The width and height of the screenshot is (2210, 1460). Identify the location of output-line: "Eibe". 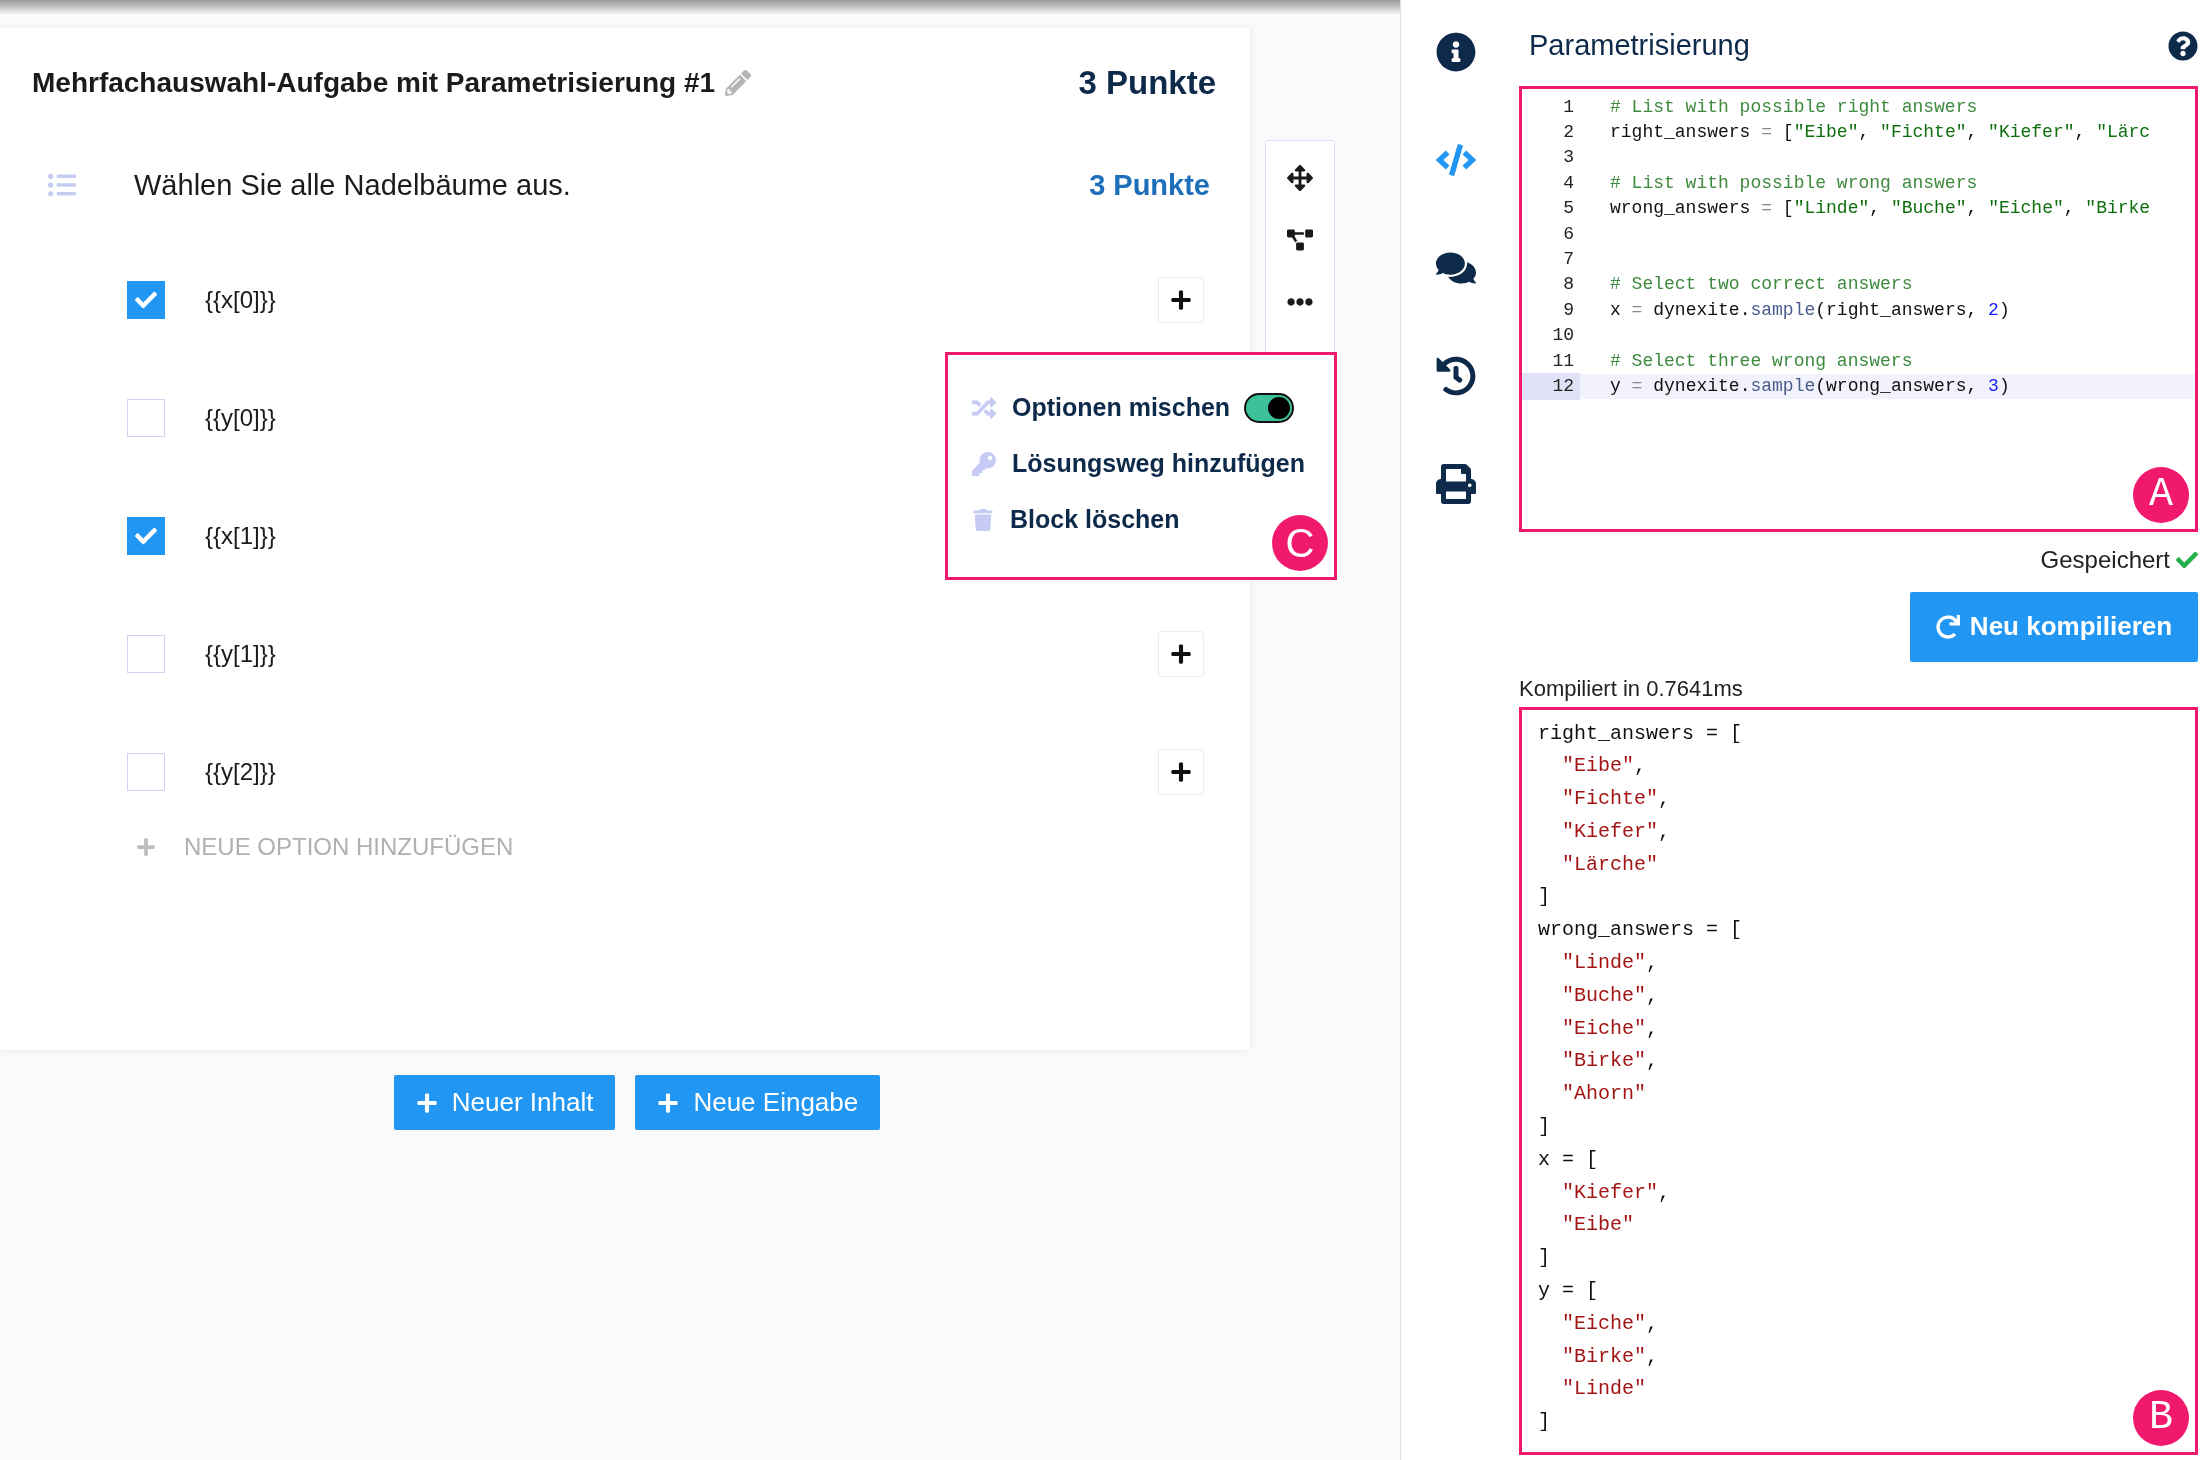
(1597, 1225).